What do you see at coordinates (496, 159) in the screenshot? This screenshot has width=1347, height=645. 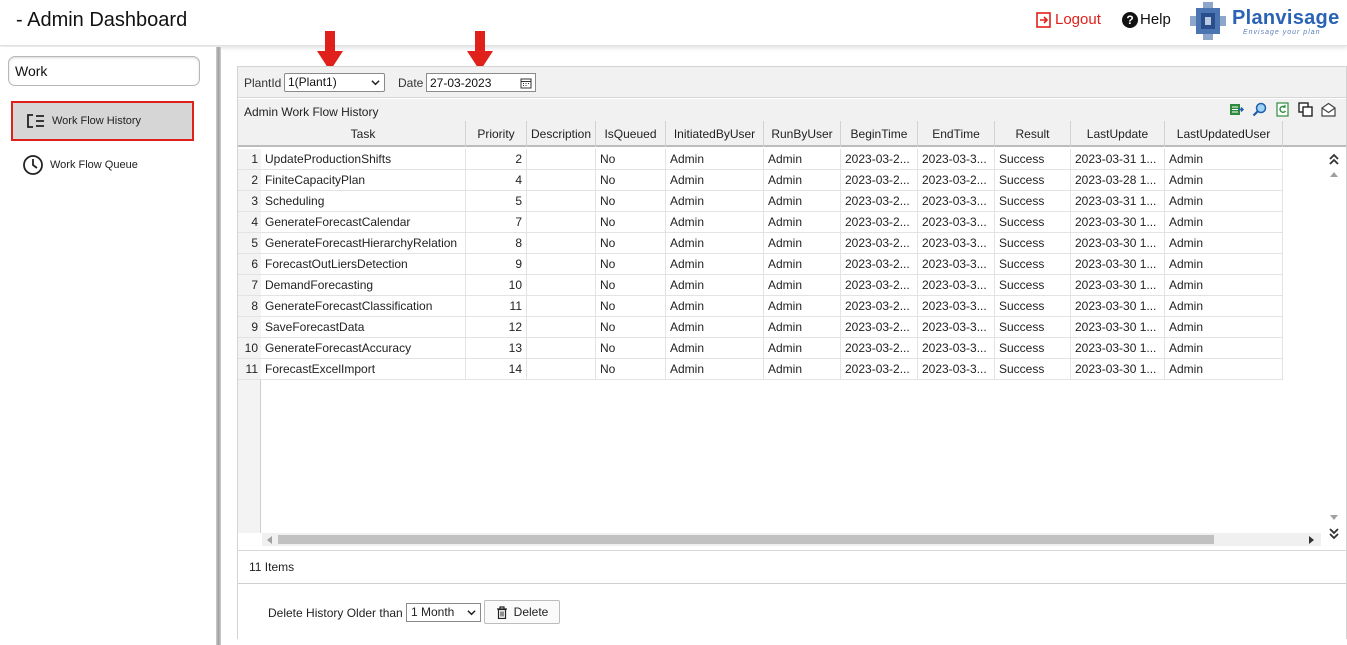 I see `cell-priority: 2` at bounding box center [496, 159].